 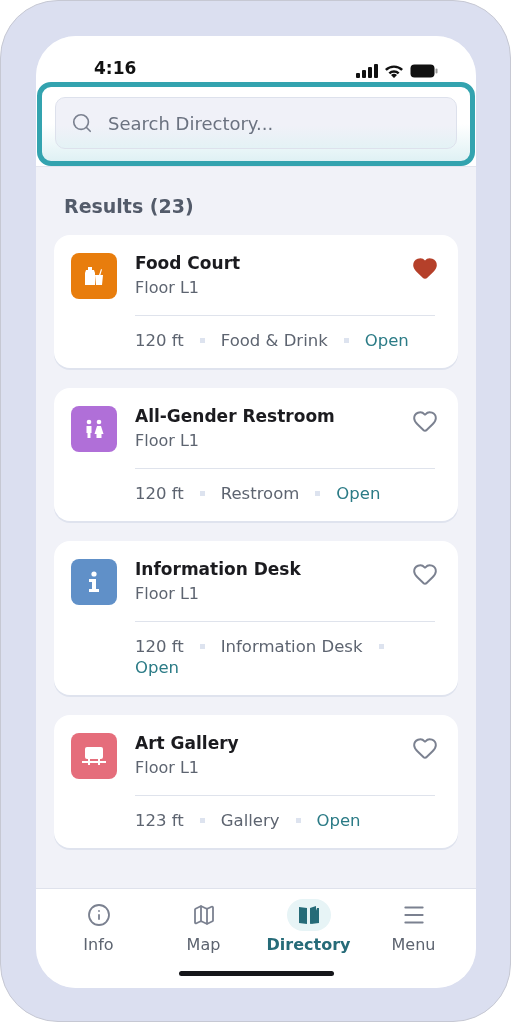 I want to click on map-icon, so click(x=203, y=915).